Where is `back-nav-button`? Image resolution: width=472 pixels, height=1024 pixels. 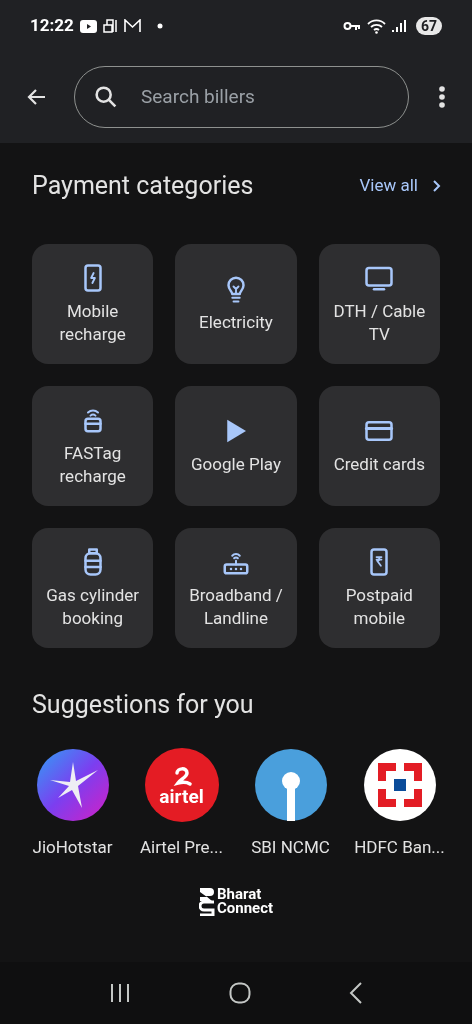 back-nav-button is located at coordinates (356, 993).